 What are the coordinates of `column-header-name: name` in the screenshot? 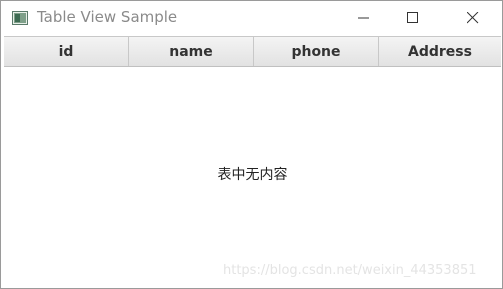 It's located at (191, 51).